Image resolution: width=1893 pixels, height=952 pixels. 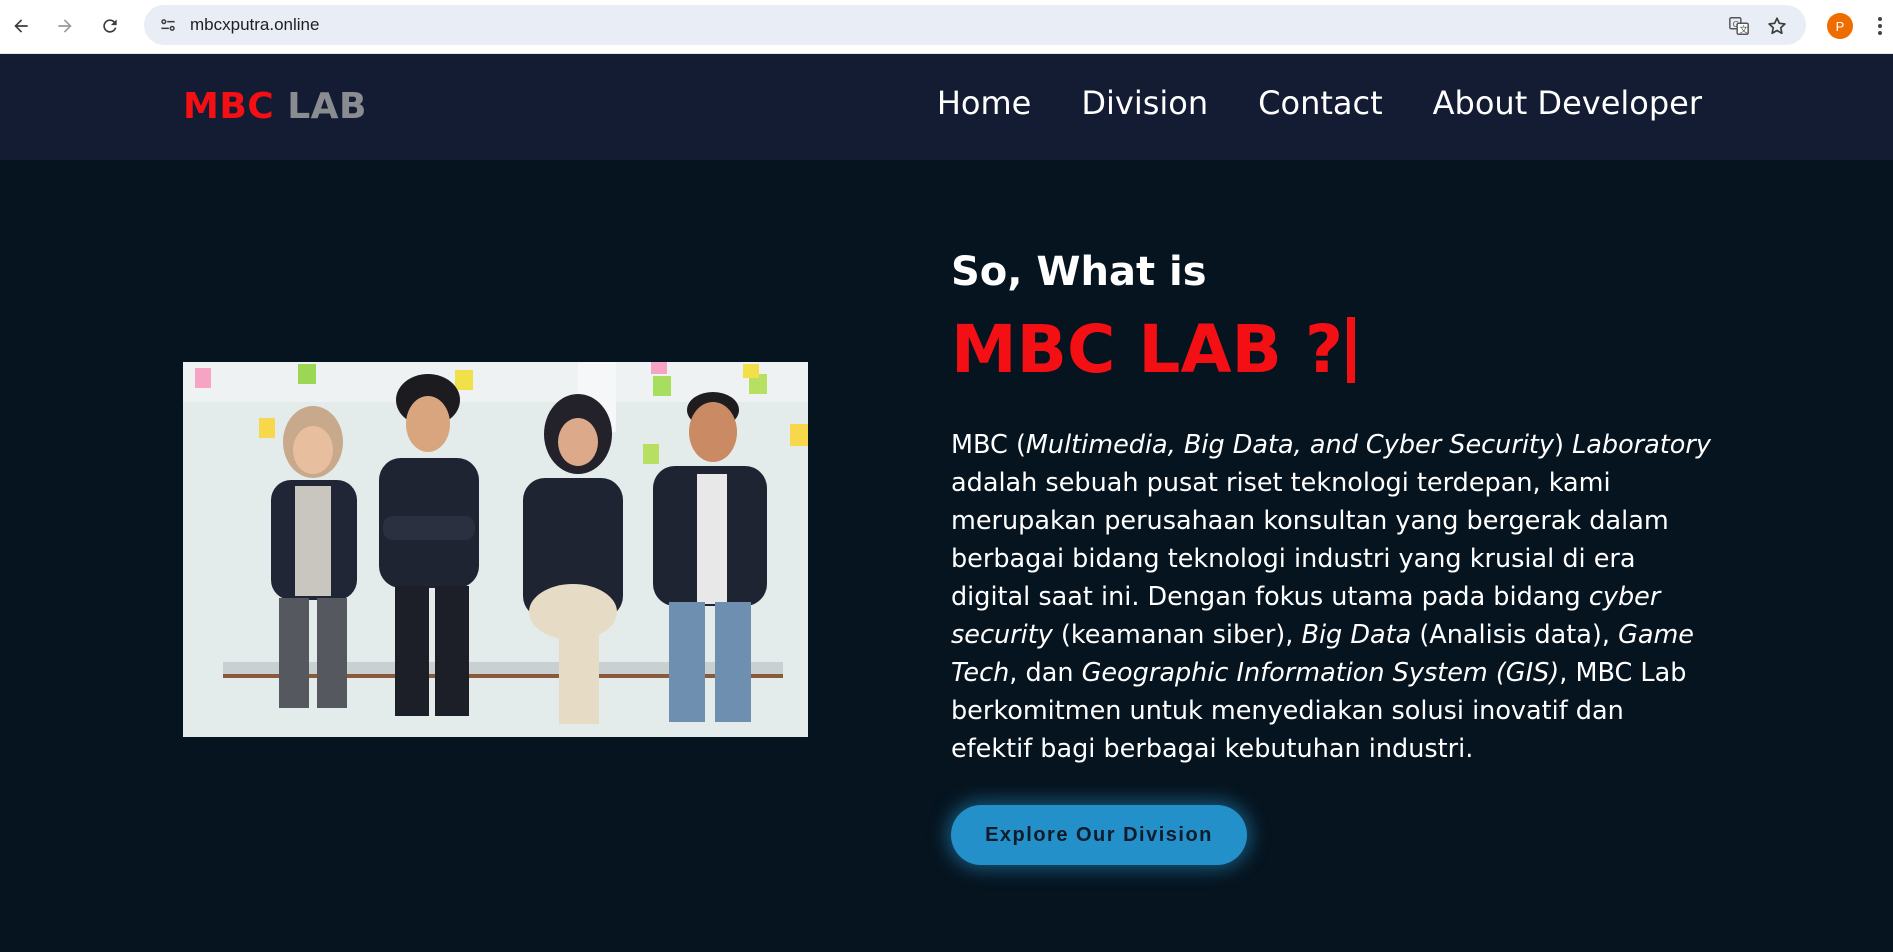 What do you see at coordinates (1351, 350) in the screenshot?
I see `typing-cursor` at bounding box center [1351, 350].